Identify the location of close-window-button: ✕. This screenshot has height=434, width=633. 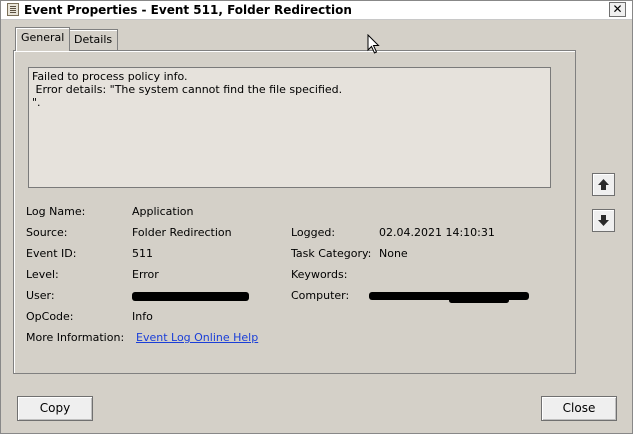
(617, 9).